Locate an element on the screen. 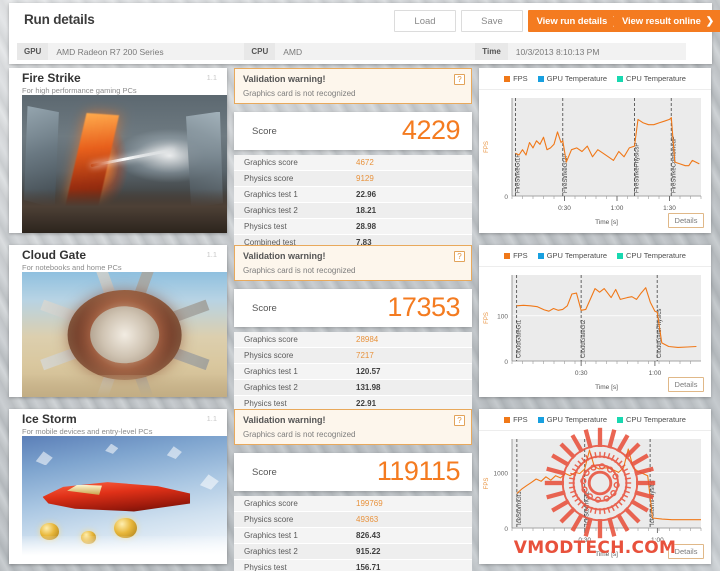  table-row: Graphics test 1 826.43 is located at coordinates (353, 536).